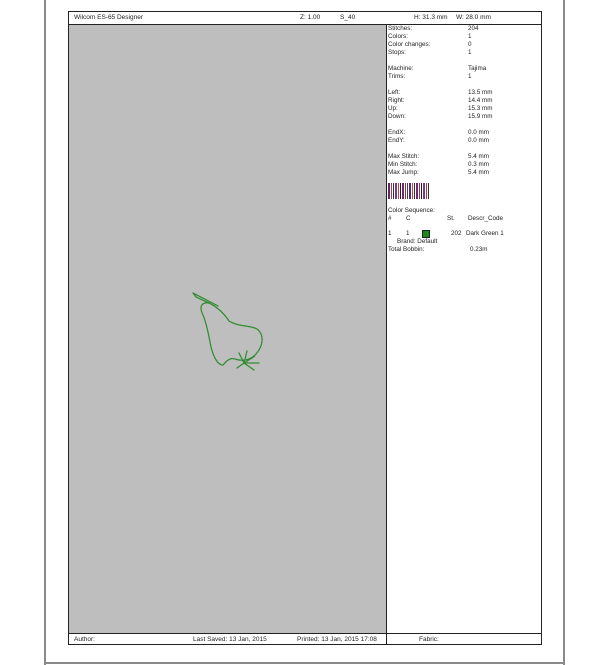 This screenshot has height=665, width=614. I want to click on color-sequence-header: # C St. Descr_Code, so click(464, 219).